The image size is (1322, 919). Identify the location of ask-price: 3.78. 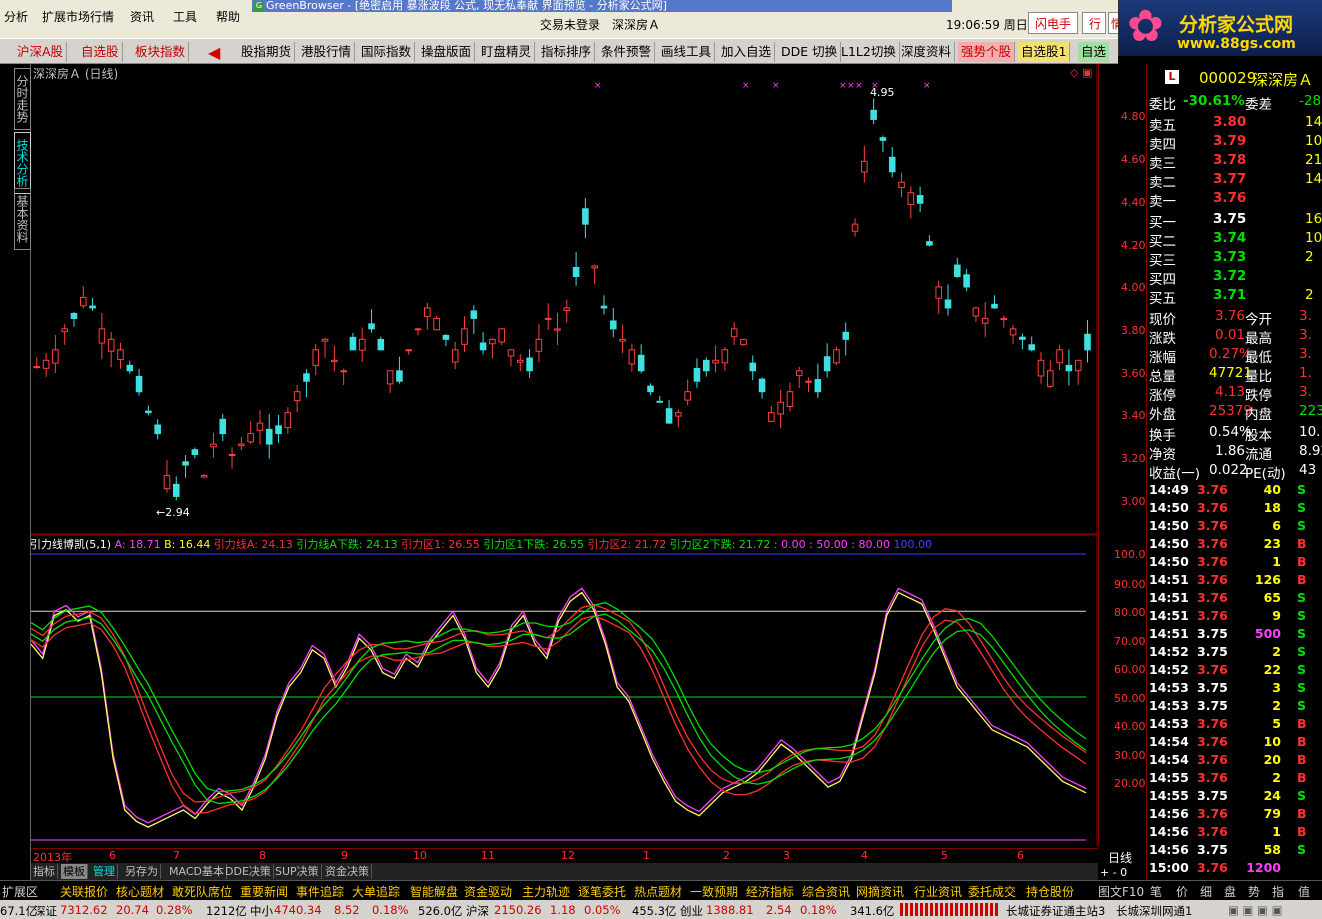
(1229, 160).